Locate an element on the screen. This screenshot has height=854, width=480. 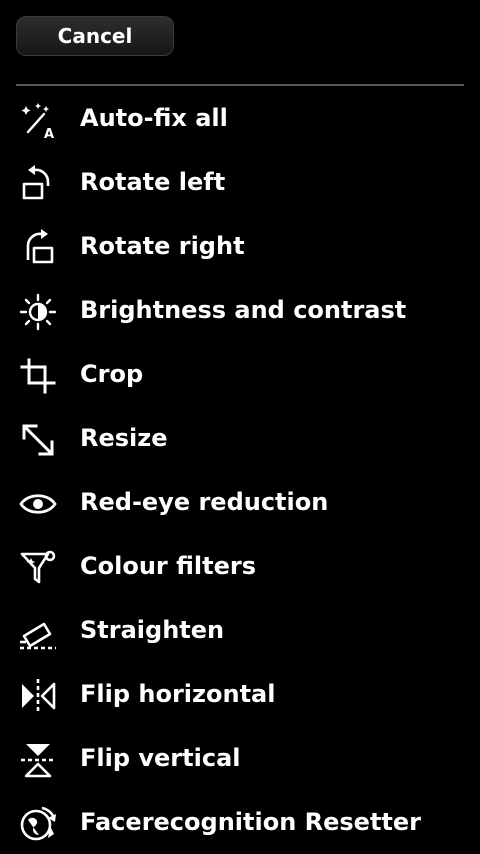
menu-item-brightness-and-contrast: Brightness and contrast is located at coordinates (240, 310).